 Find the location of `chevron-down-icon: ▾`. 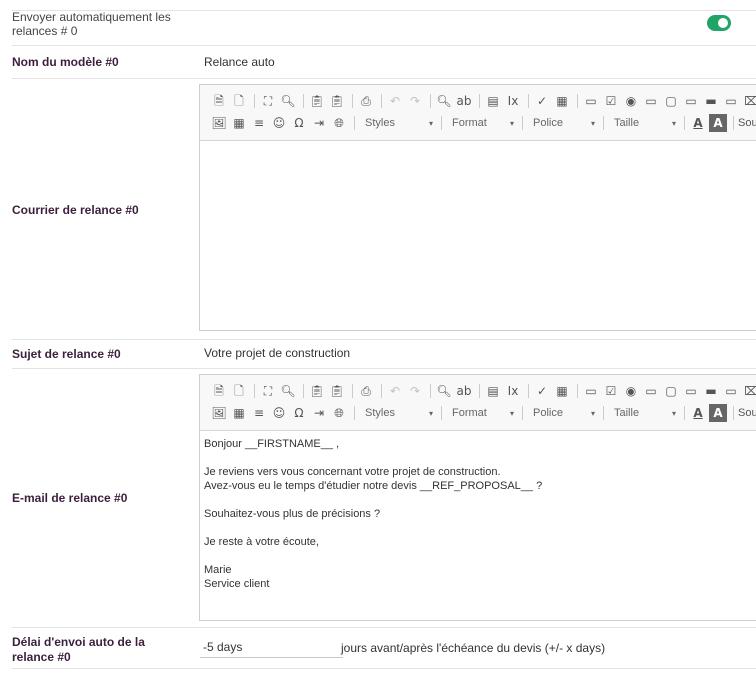

chevron-down-icon: ▾ is located at coordinates (592, 123).